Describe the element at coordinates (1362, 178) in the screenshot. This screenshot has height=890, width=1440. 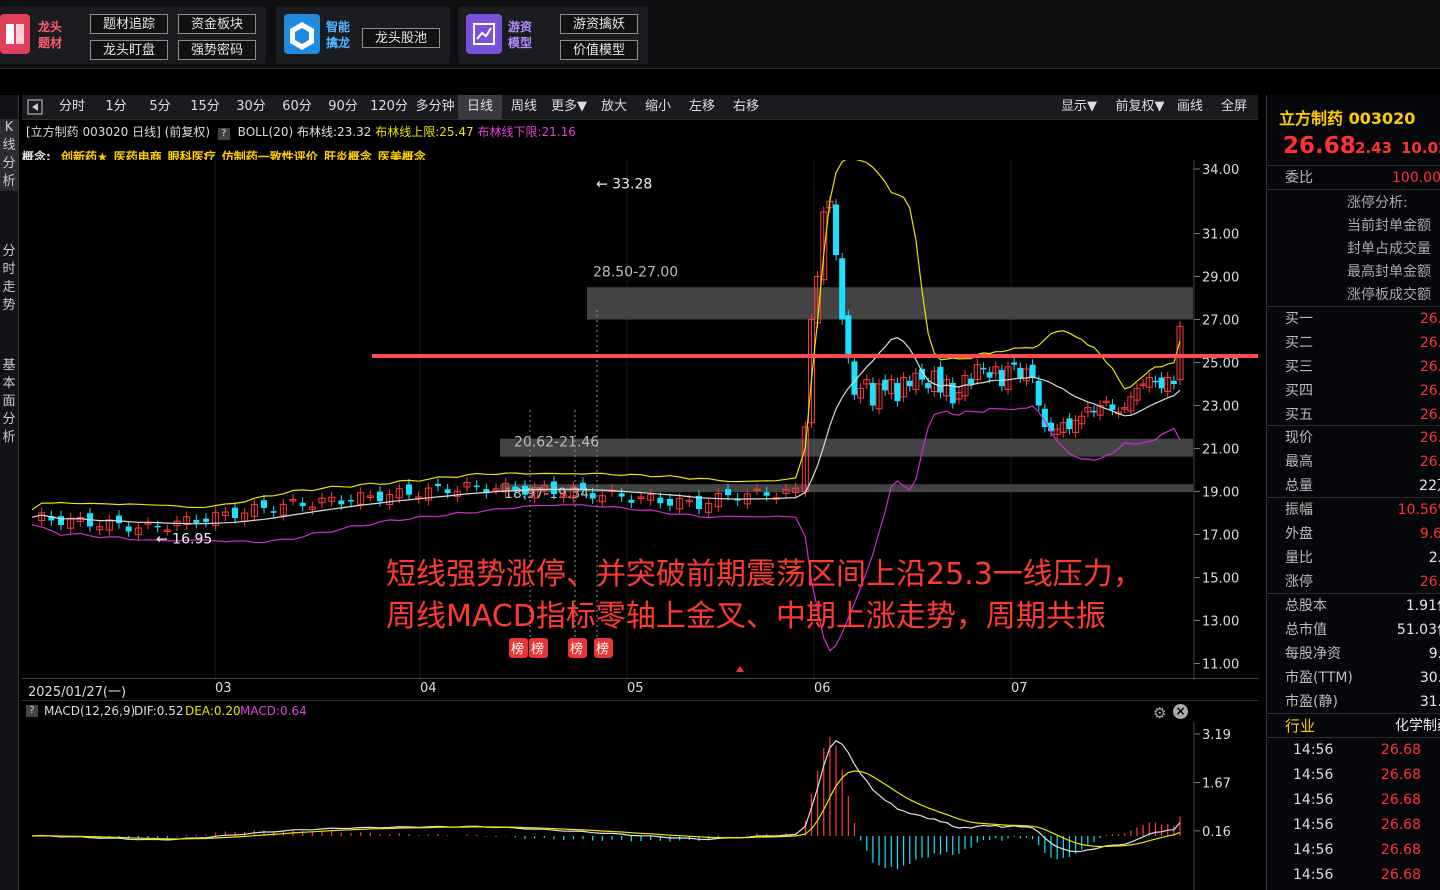
I see `weibi-row: 委比 100.00` at that location.